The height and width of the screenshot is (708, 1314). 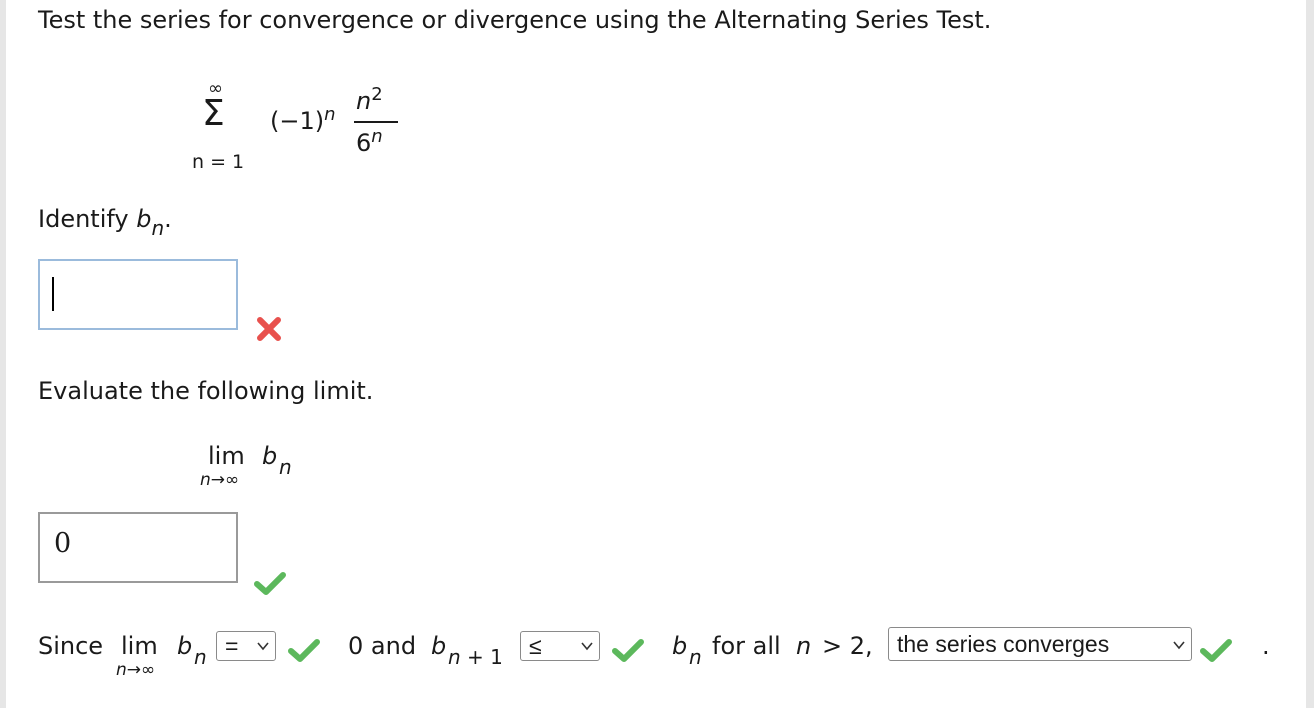 What do you see at coordinates (220, 480) in the screenshot?
I see `lim-subscript: n→∞` at bounding box center [220, 480].